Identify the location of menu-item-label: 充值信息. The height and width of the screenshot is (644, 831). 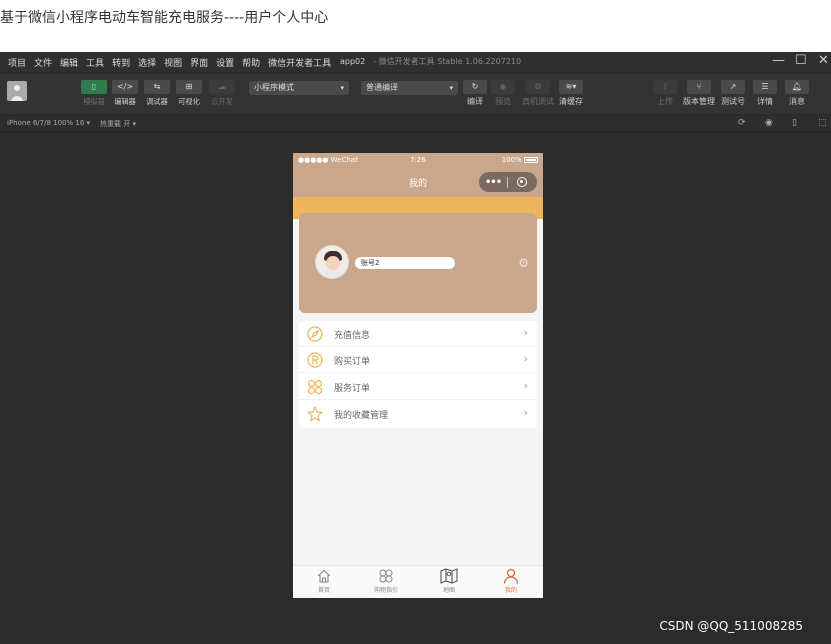
(352, 336).